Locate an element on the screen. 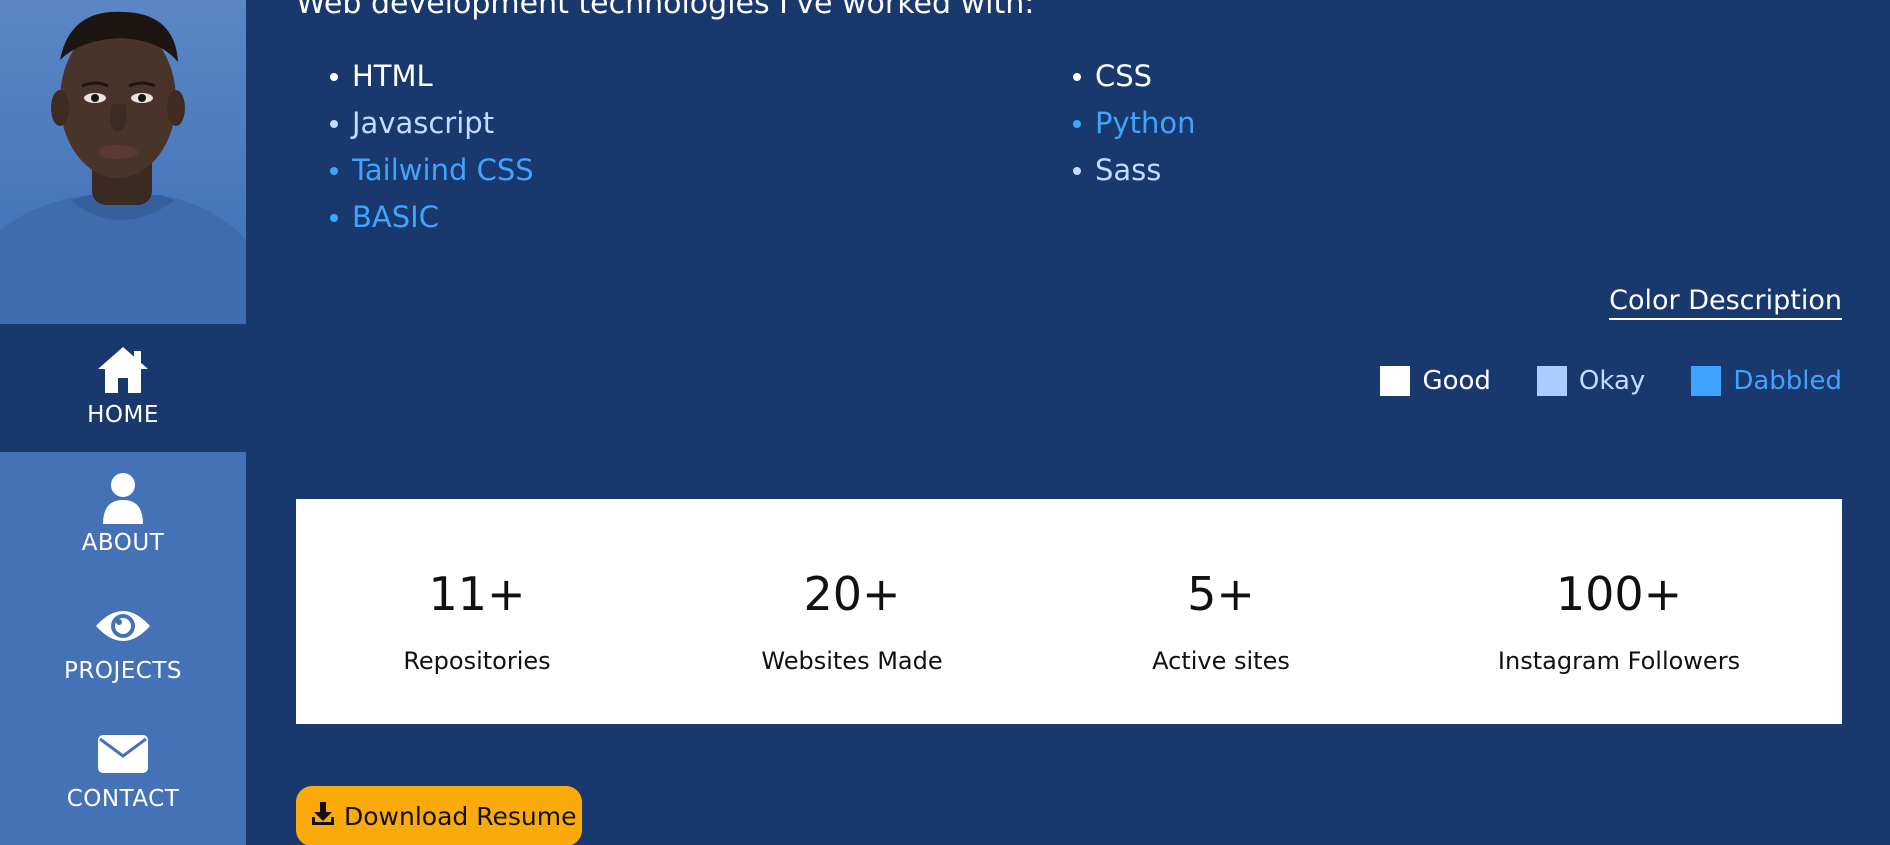 The image size is (1890, 845). tech-list-left: HTML Javascript Tailwind CSS BASIC is located at coordinates (415, 147).